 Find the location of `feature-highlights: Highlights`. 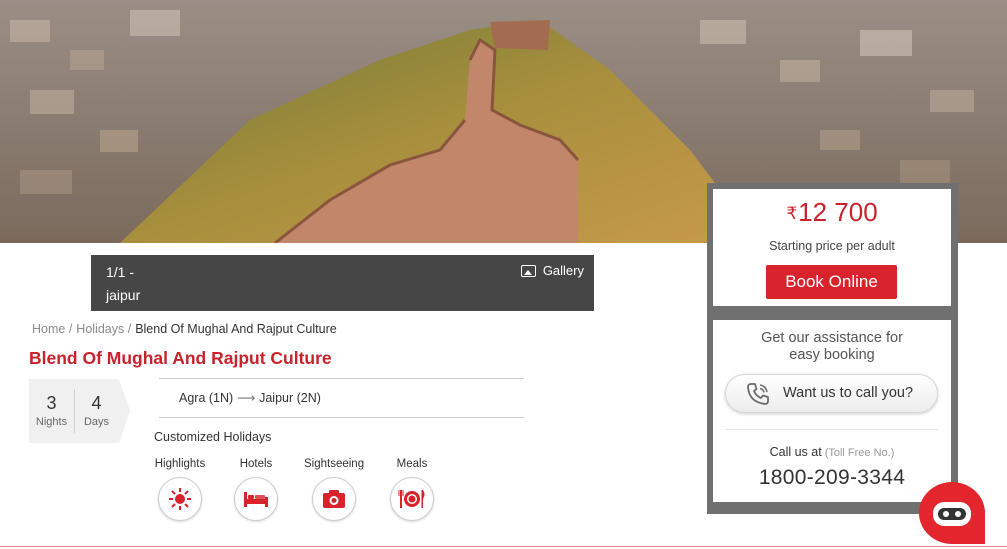

feature-highlights: Highlights is located at coordinates (180, 489).